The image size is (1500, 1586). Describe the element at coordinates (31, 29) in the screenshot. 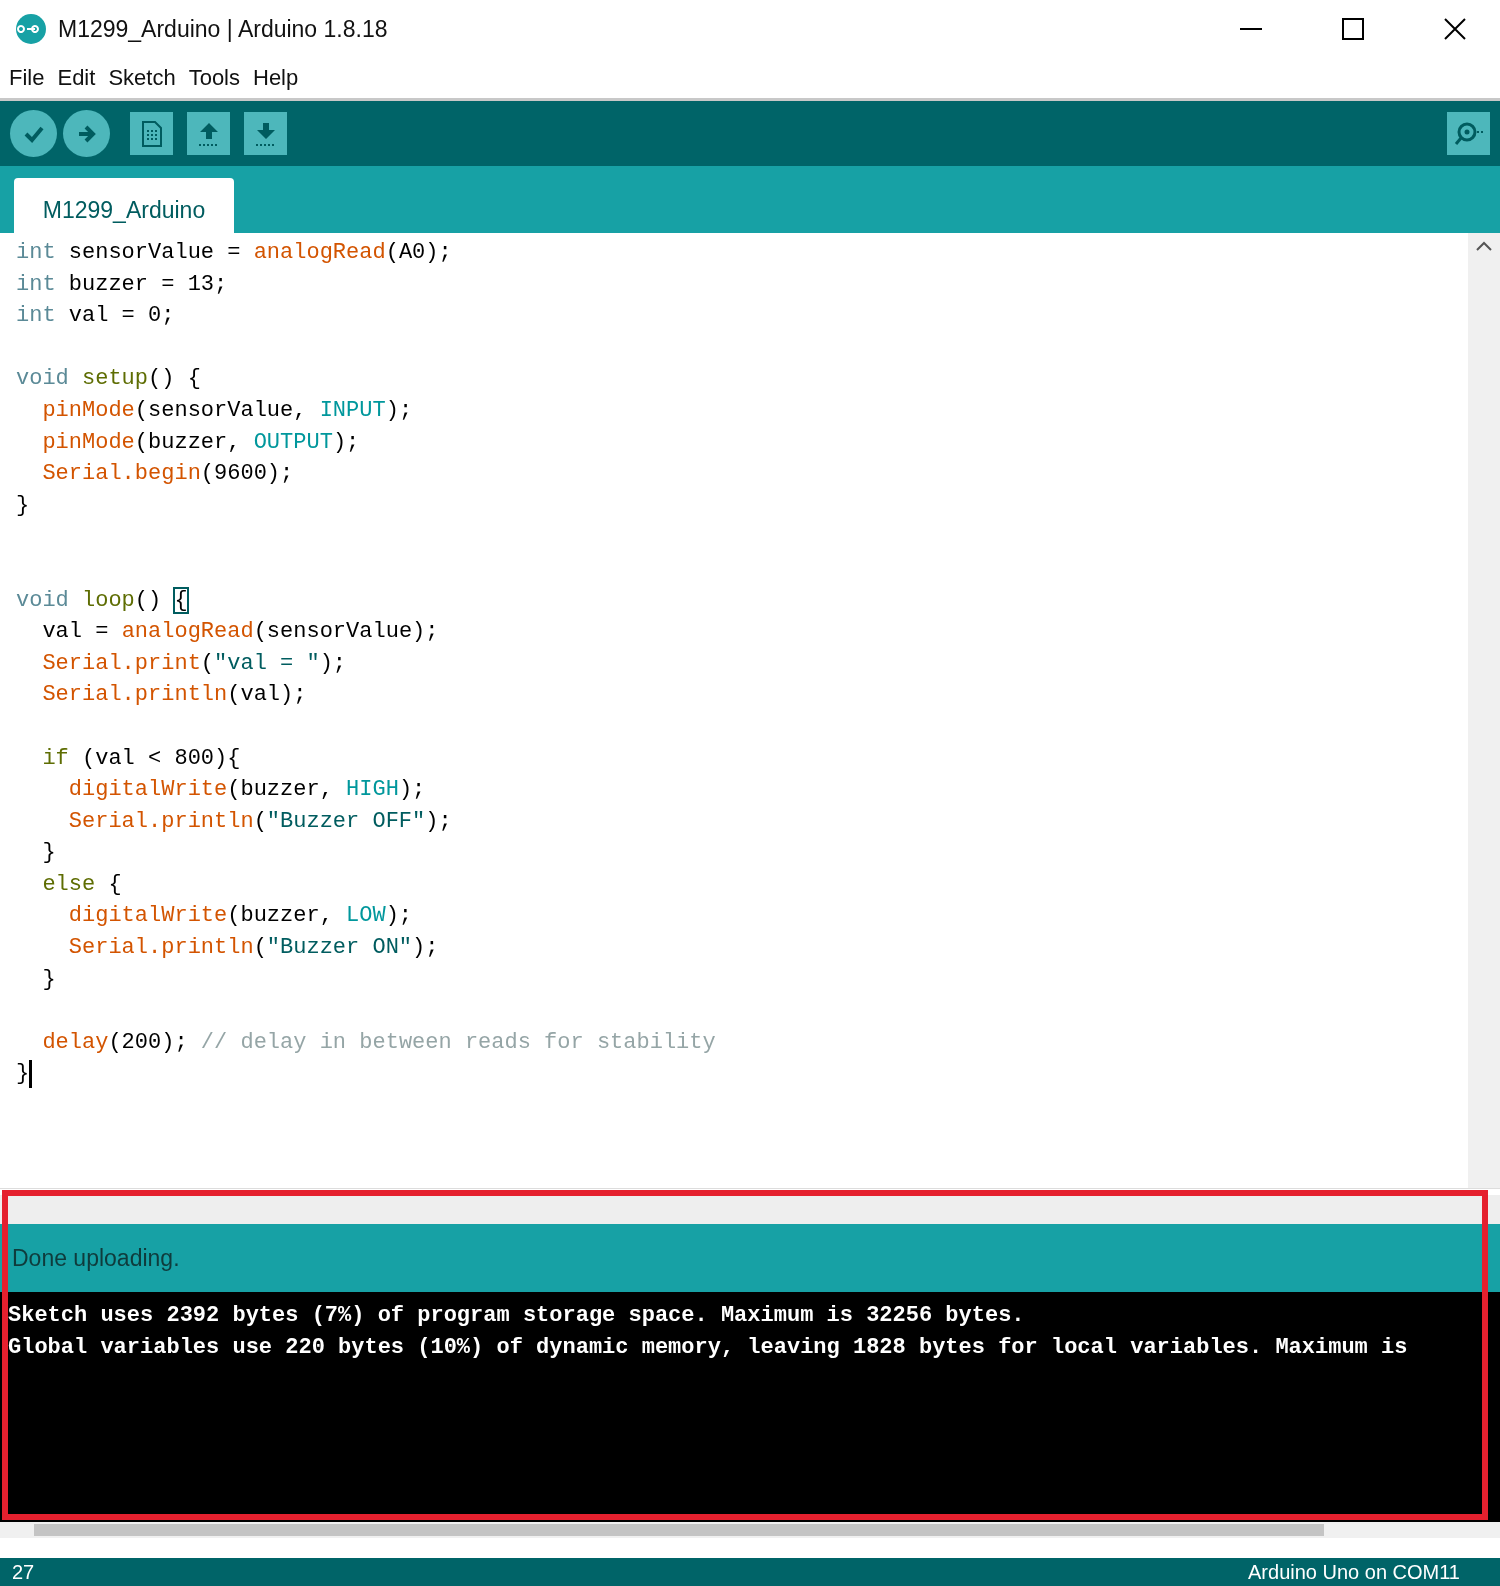

I see `app-logo-icon` at that location.